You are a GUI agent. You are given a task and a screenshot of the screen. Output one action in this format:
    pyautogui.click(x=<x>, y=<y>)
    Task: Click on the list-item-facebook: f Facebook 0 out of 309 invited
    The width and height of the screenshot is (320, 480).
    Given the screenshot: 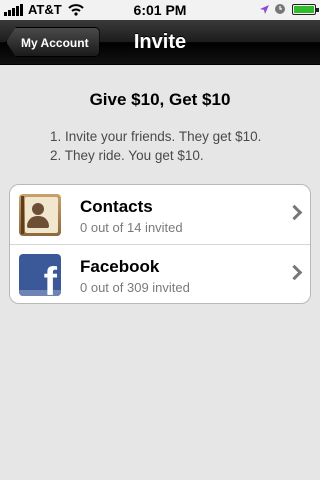 What is the action you would take?
    pyautogui.click(x=160, y=274)
    